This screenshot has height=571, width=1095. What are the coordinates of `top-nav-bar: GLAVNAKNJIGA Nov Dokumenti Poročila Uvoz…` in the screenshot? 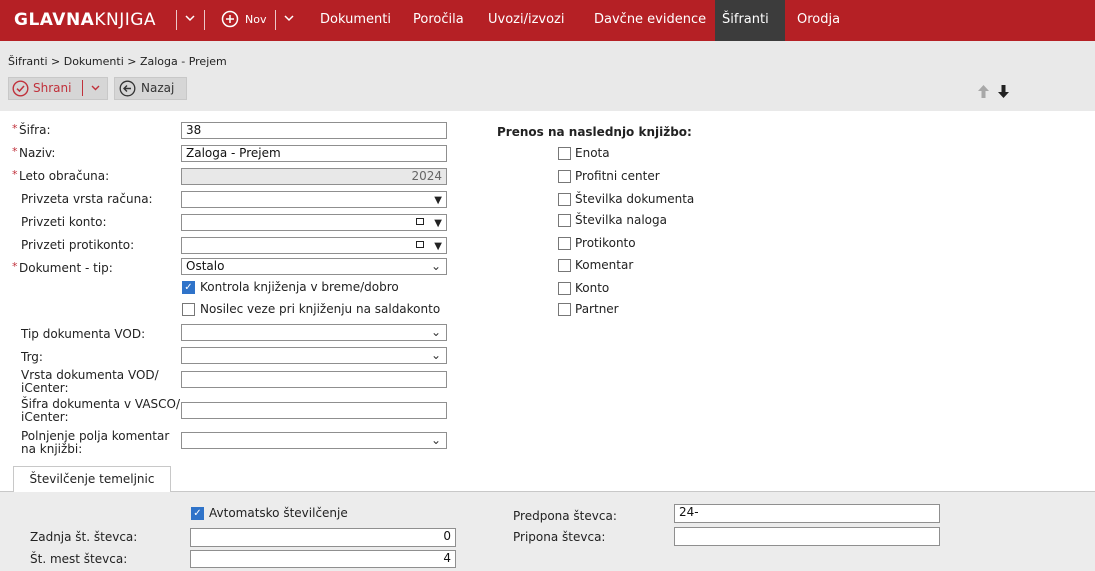 It's located at (547, 20).